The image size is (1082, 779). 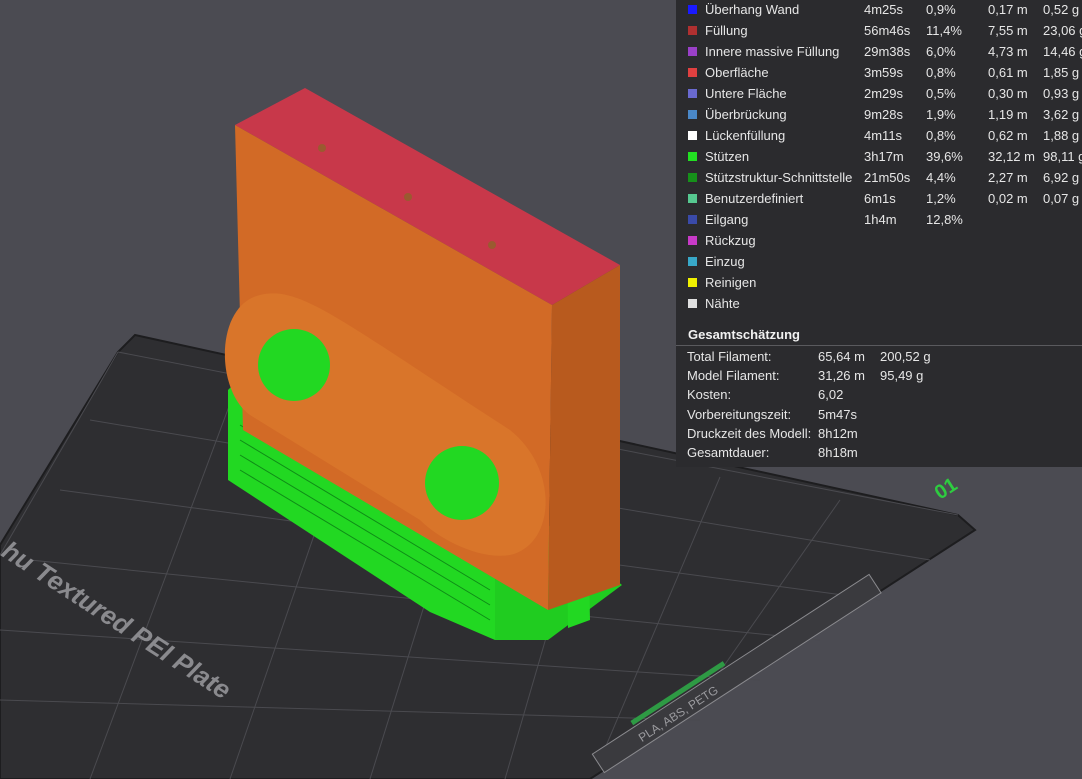 I want to click on legend-weight: 3,62 g, so click(x=1061, y=114).